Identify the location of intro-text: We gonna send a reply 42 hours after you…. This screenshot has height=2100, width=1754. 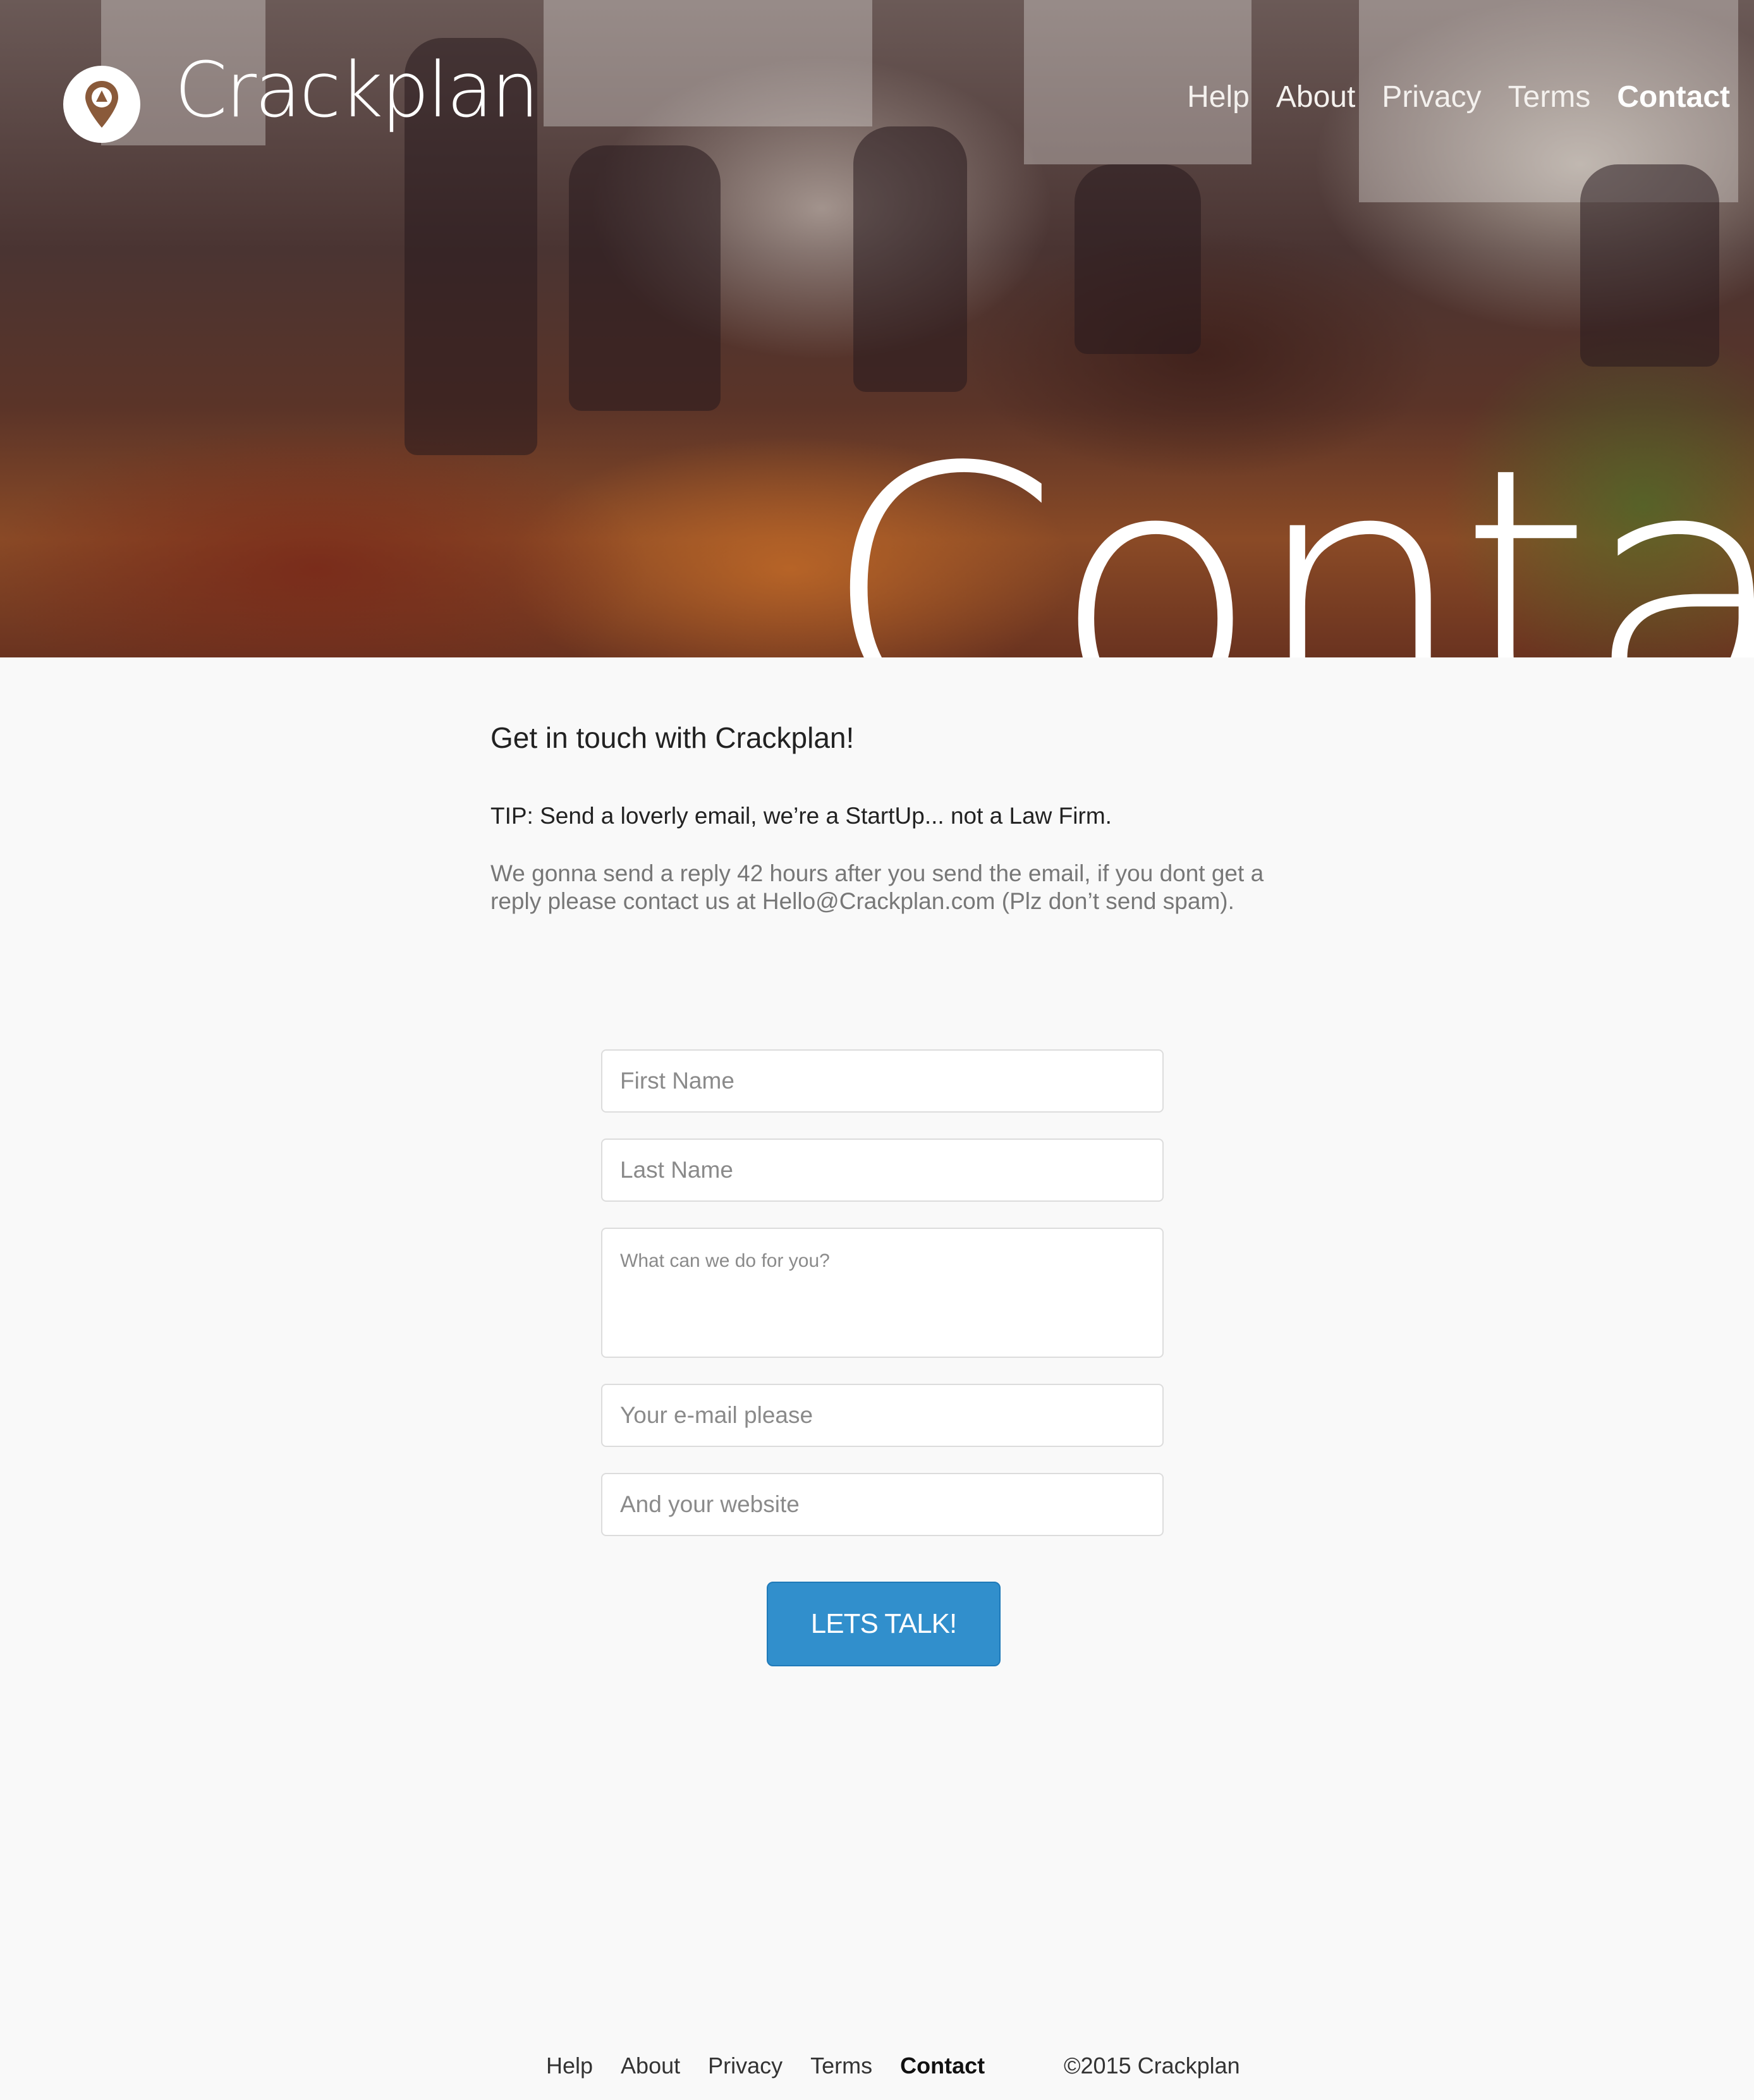
(877, 887).